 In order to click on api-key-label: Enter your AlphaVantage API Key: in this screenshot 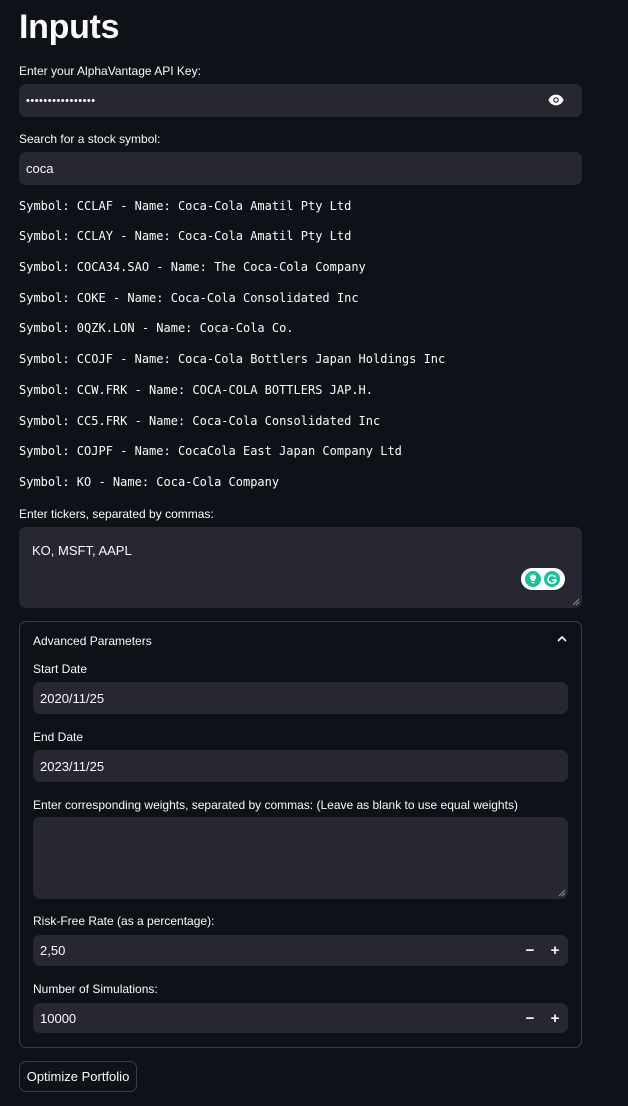, I will do `click(110, 71)`.